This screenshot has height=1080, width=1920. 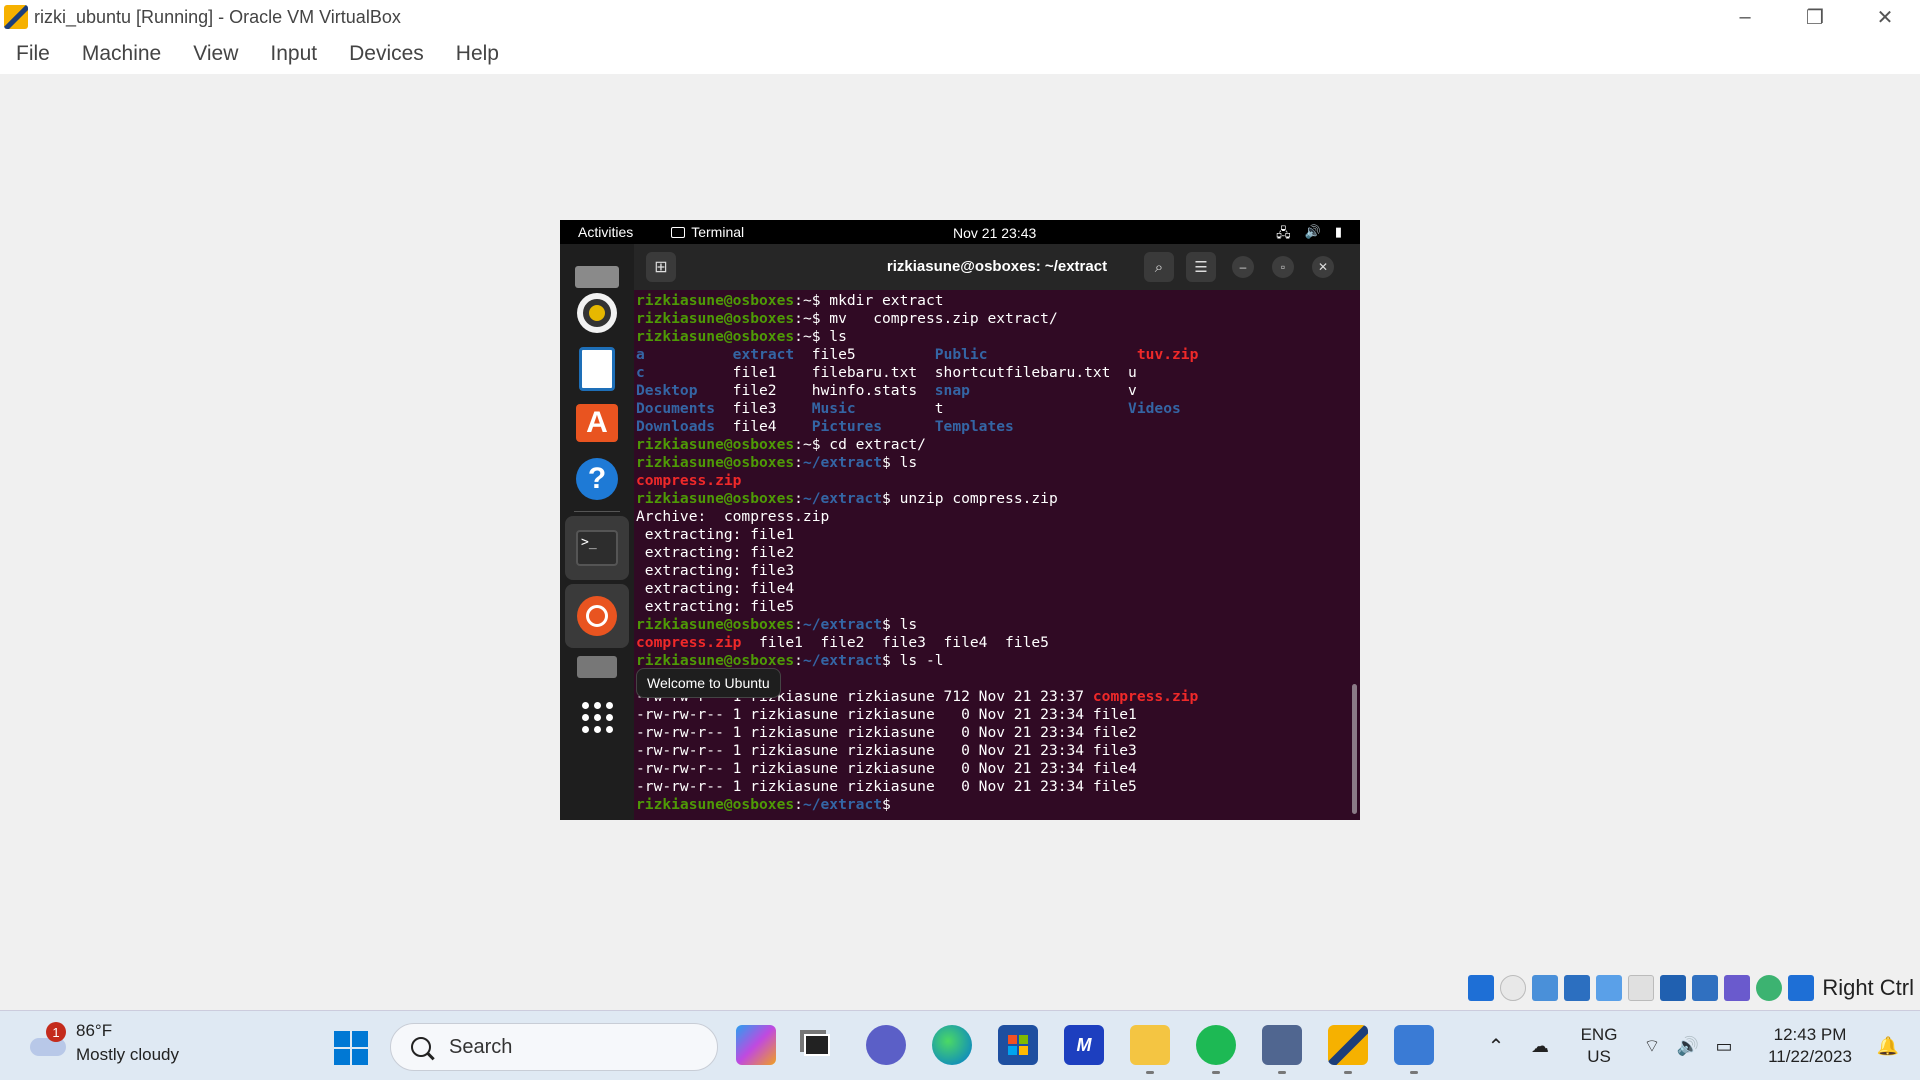 I want to click on dock-libreoffice-writer, so click(x=597, y=369).